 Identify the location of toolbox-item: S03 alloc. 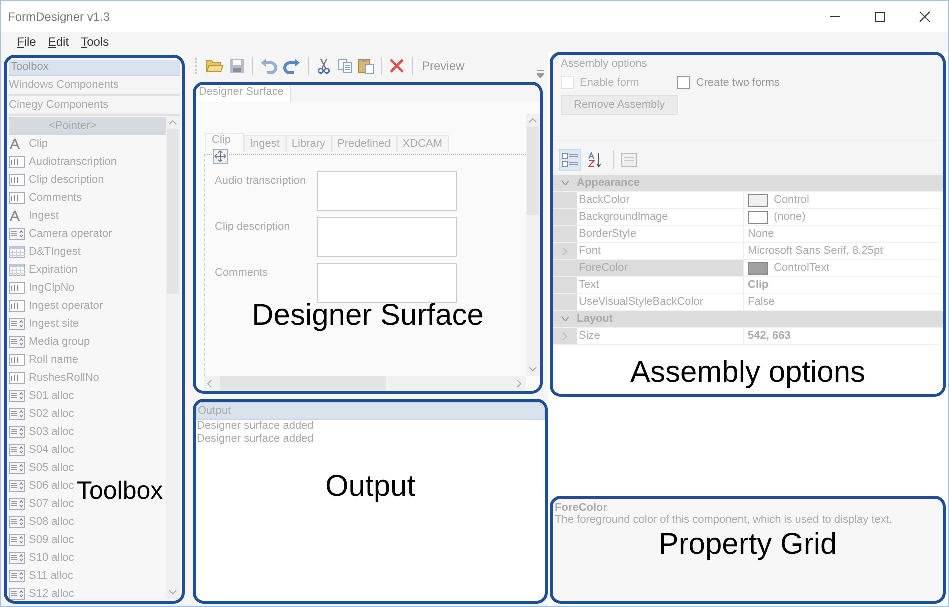
(42, 432).